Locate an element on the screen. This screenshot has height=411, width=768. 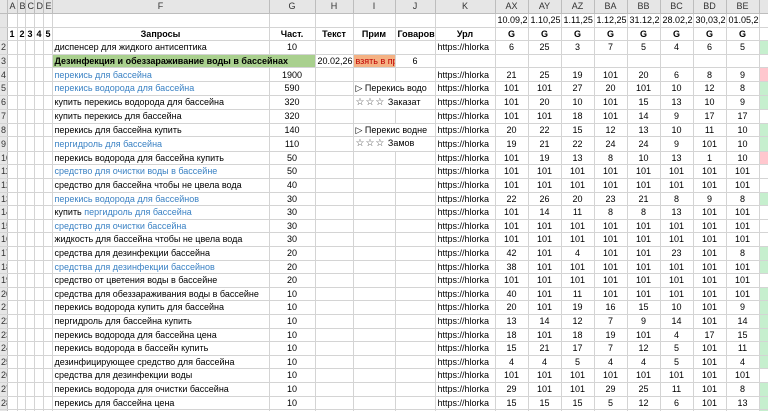
position-cell: 8 is located at coordinates (710, 75).